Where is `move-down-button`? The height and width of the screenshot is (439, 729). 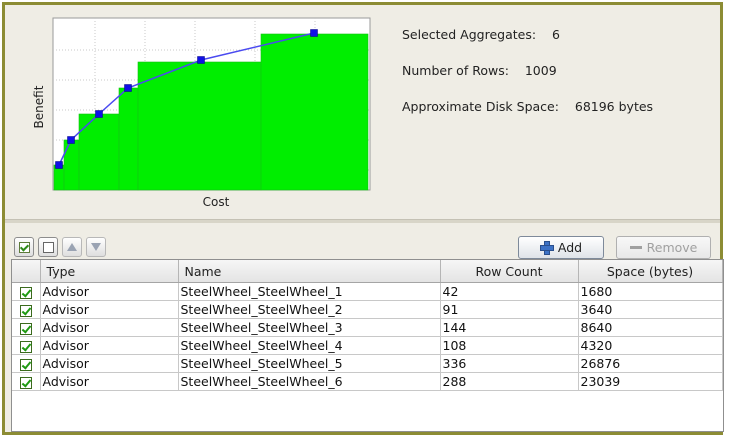
move-down-button is located at coordinates (96, 247).